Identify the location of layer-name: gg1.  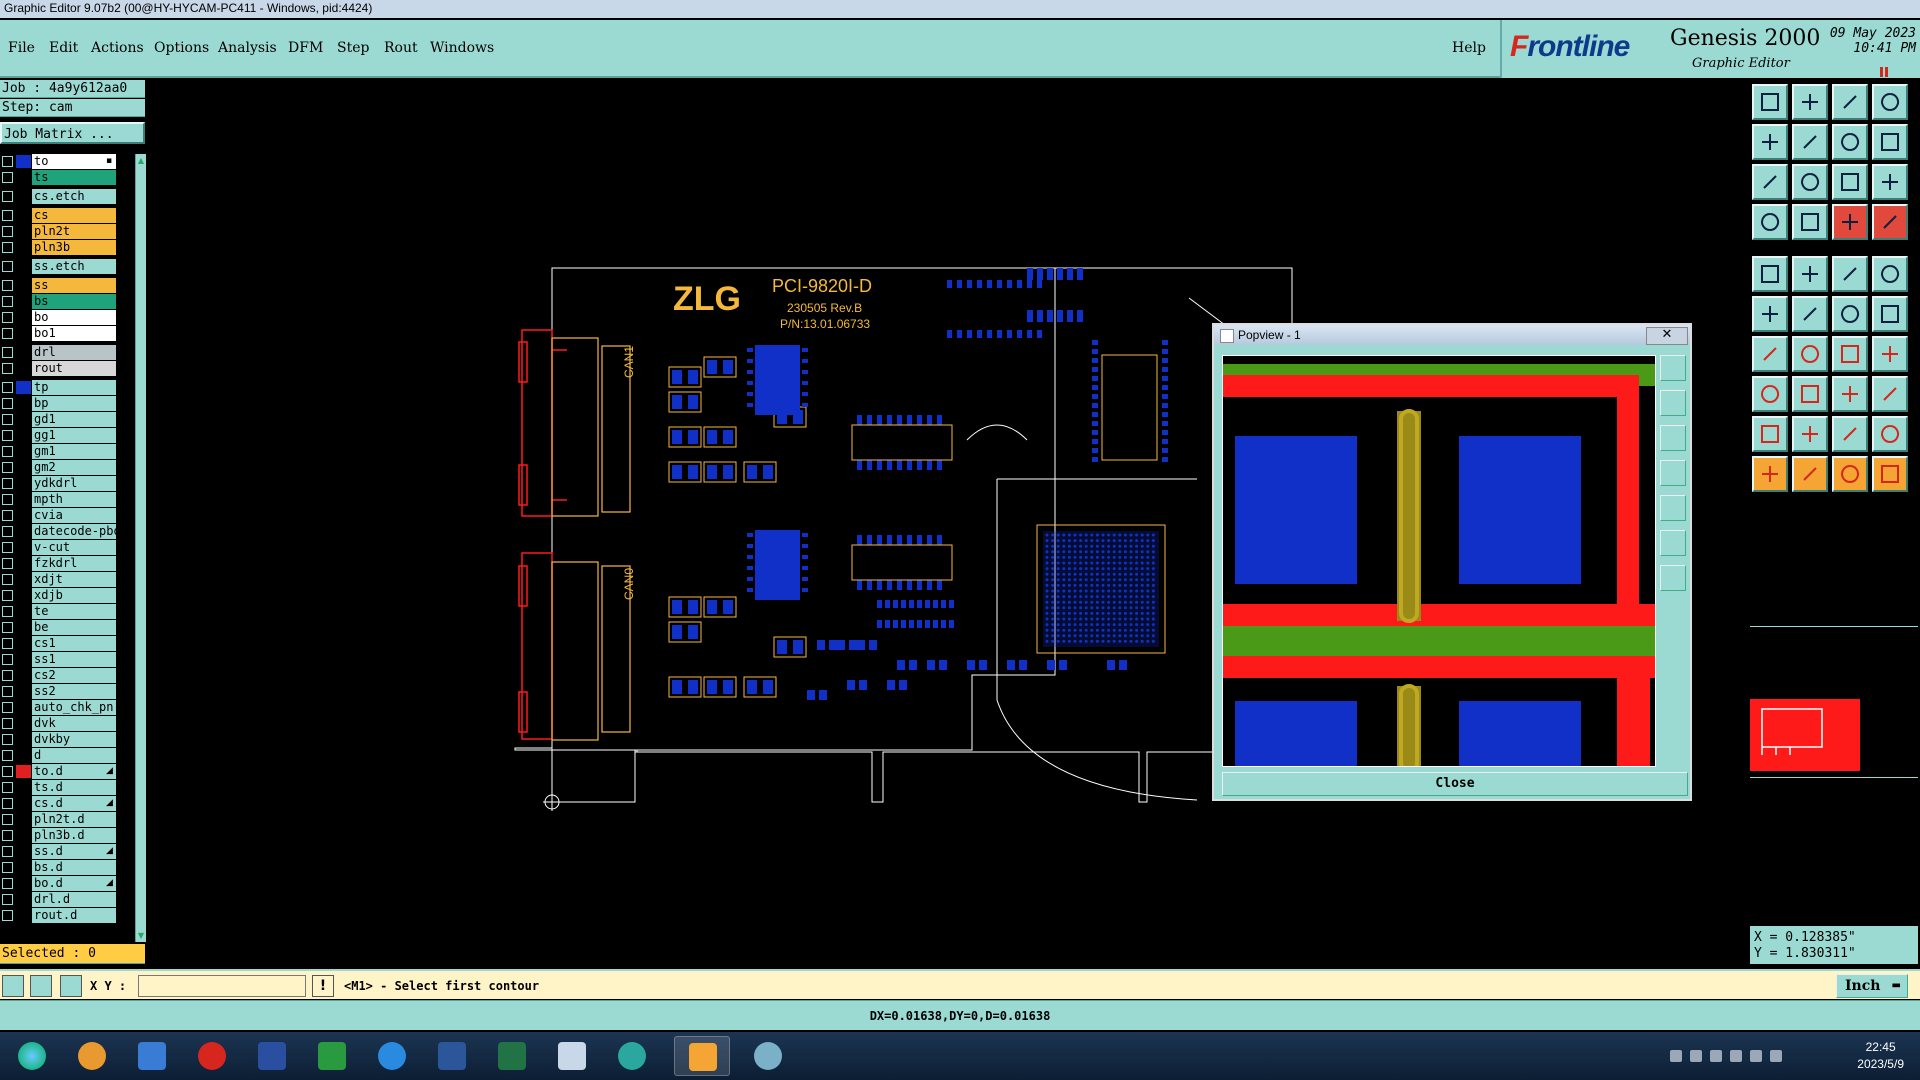
(74, 435).